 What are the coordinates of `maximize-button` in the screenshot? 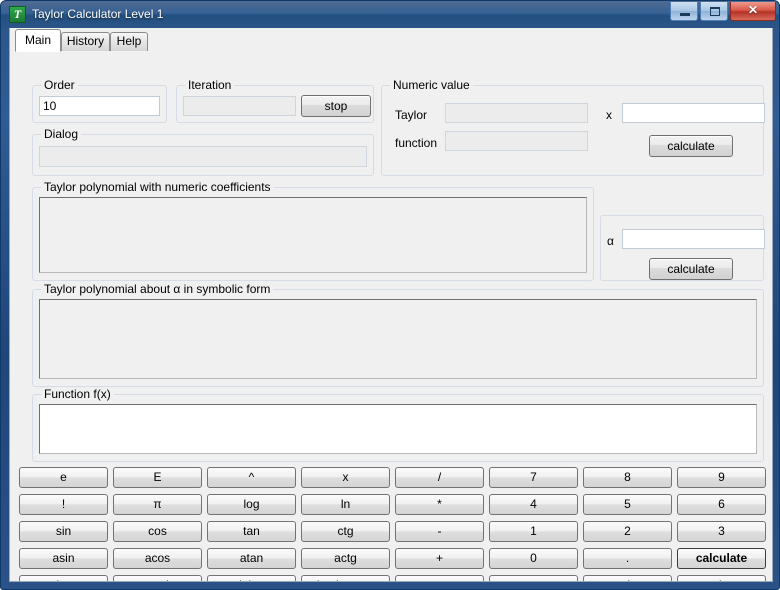 It's located at (714, 11).